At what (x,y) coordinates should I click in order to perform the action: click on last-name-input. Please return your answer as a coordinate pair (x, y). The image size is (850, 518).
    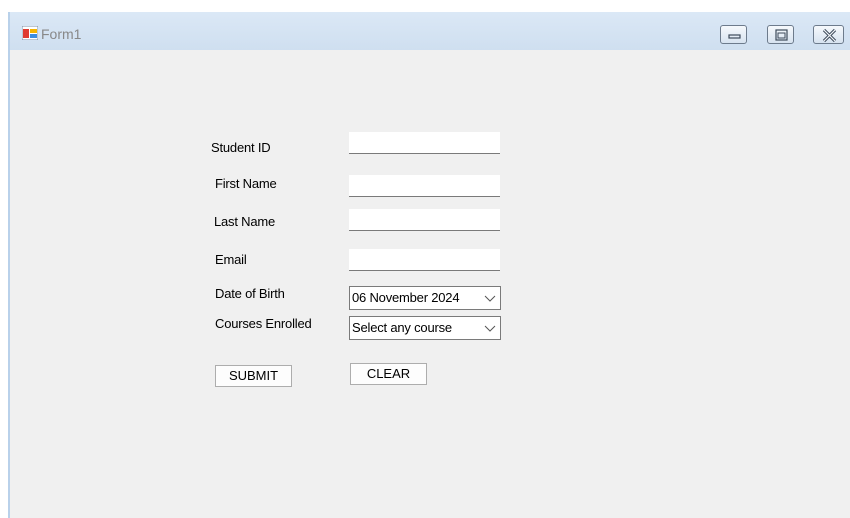
    Looking at the image, I should click on (424, 220).